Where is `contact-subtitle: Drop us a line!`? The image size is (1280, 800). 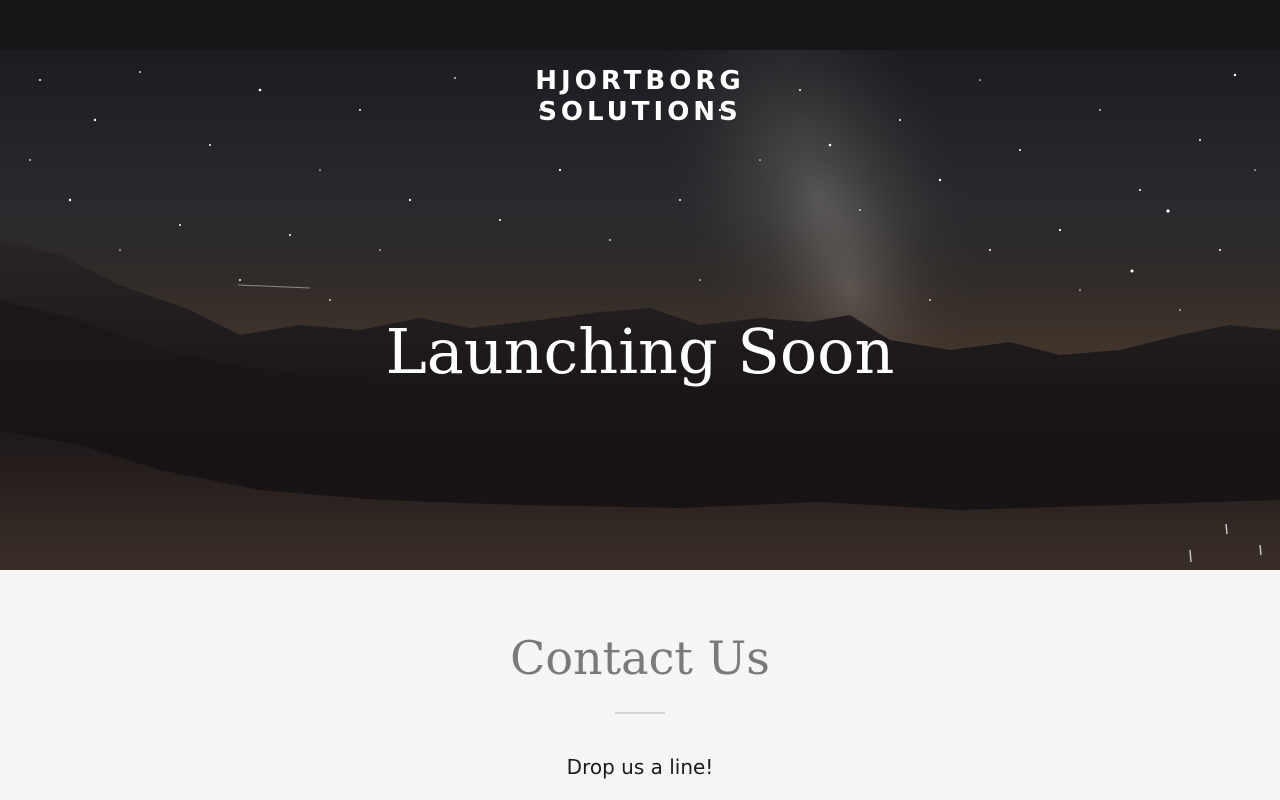
contact-subtitle: Drop us a line! is located at coordinates (640, 767).